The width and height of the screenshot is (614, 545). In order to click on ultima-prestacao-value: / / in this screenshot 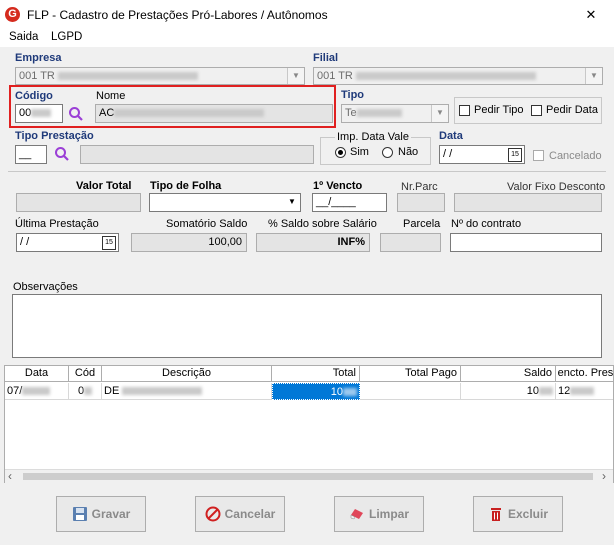, I will do `click(25, 242)`.